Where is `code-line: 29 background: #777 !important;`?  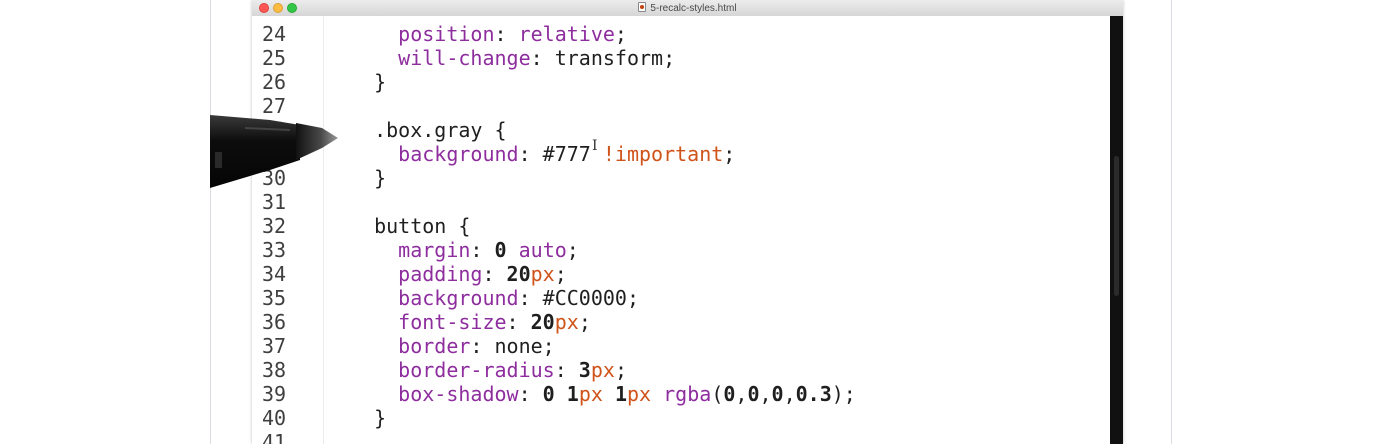
code-line: 29 background: #777 !important; is located at coordinates (681, 154).